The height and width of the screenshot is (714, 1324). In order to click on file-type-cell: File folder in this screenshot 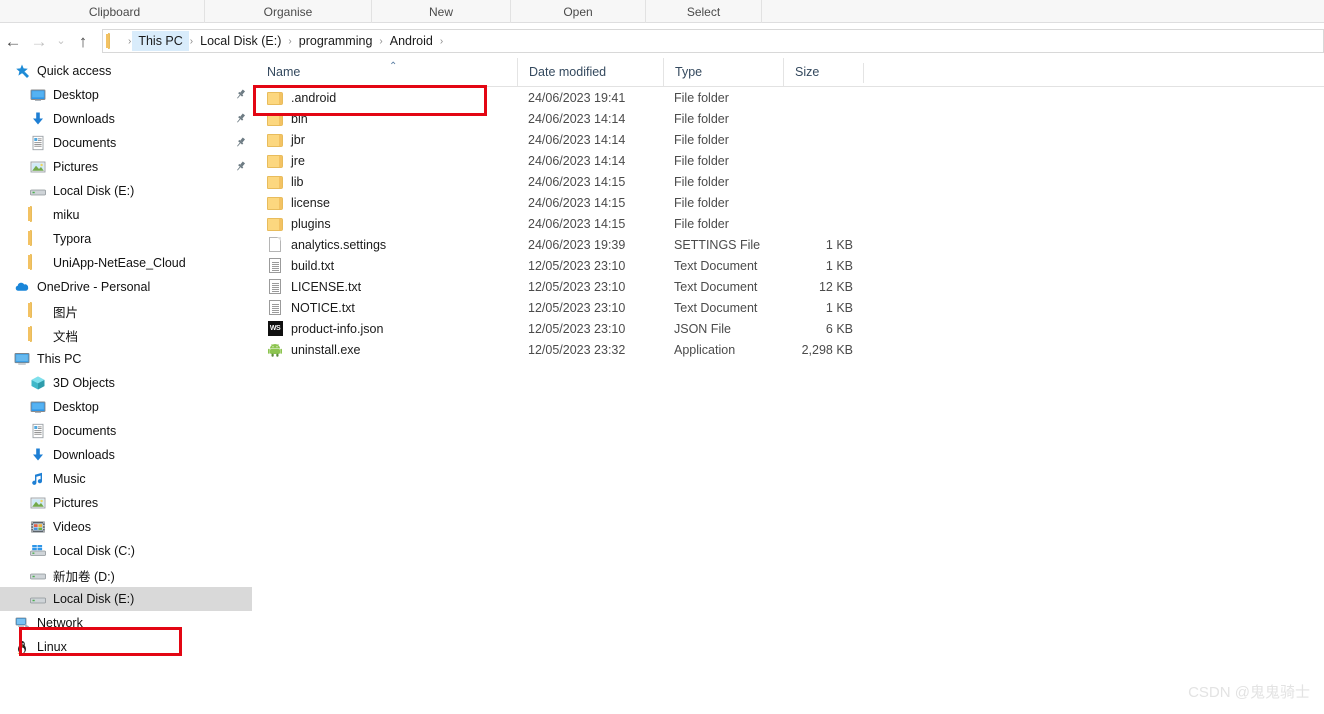, I will do `click(701, 97)`.